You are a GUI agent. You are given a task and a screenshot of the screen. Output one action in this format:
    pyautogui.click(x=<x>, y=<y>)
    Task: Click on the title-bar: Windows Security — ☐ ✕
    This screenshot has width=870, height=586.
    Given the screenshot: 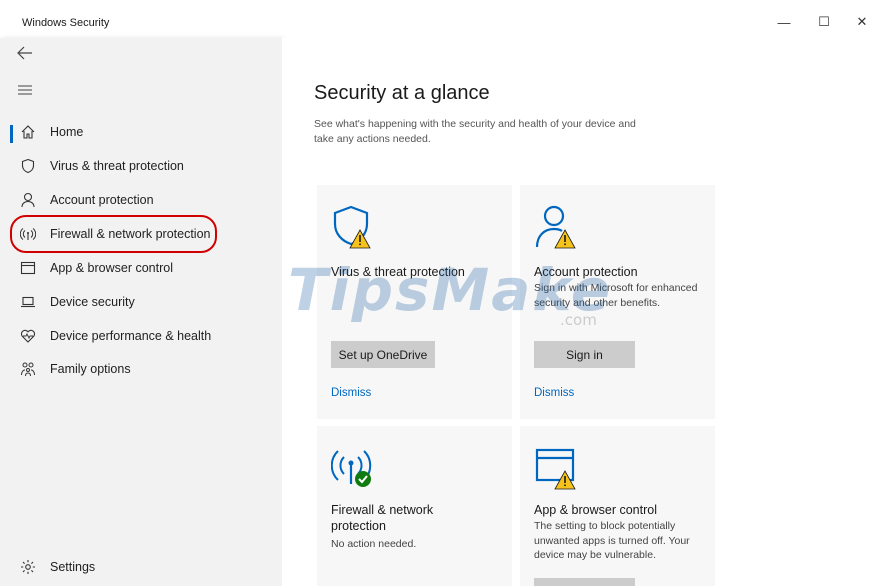 What is the action you would take?
    pyautogui.click(x=435, y=19)
    